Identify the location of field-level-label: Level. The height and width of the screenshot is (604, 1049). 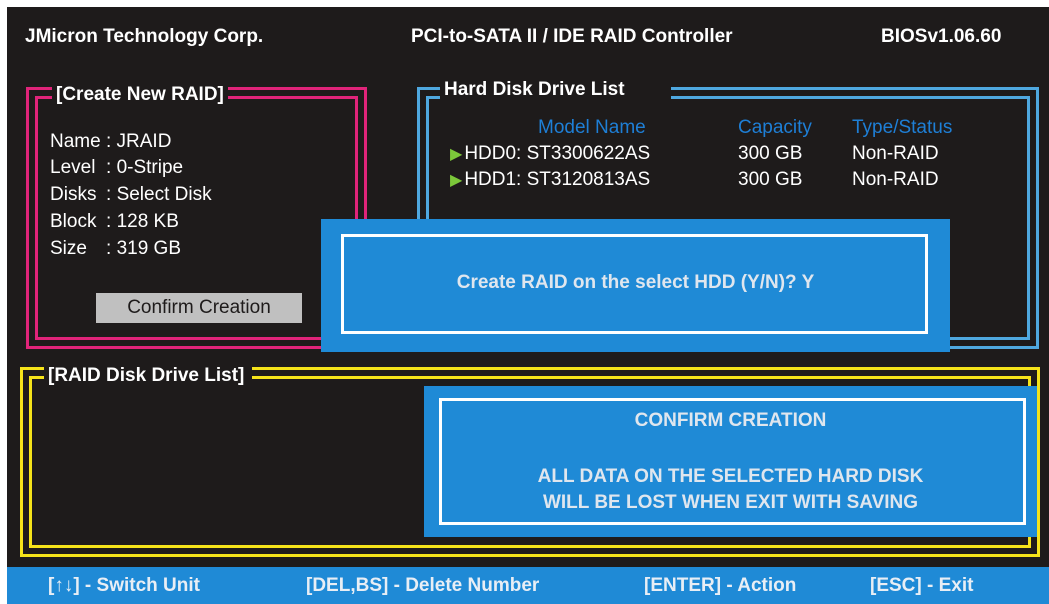
(73, 167).